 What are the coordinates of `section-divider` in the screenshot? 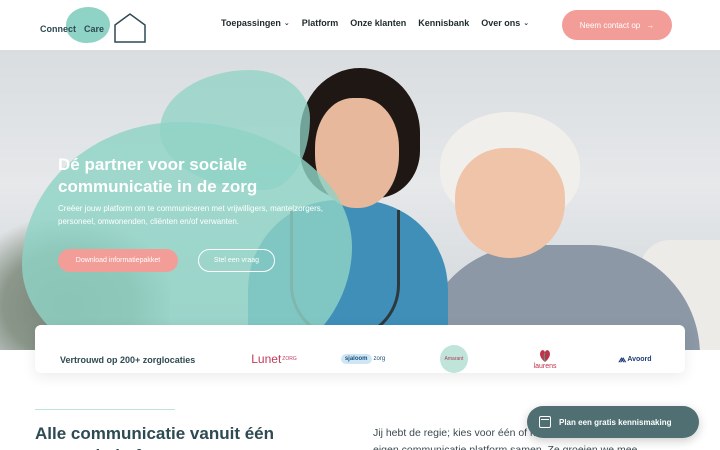 It's located at (105, 409).